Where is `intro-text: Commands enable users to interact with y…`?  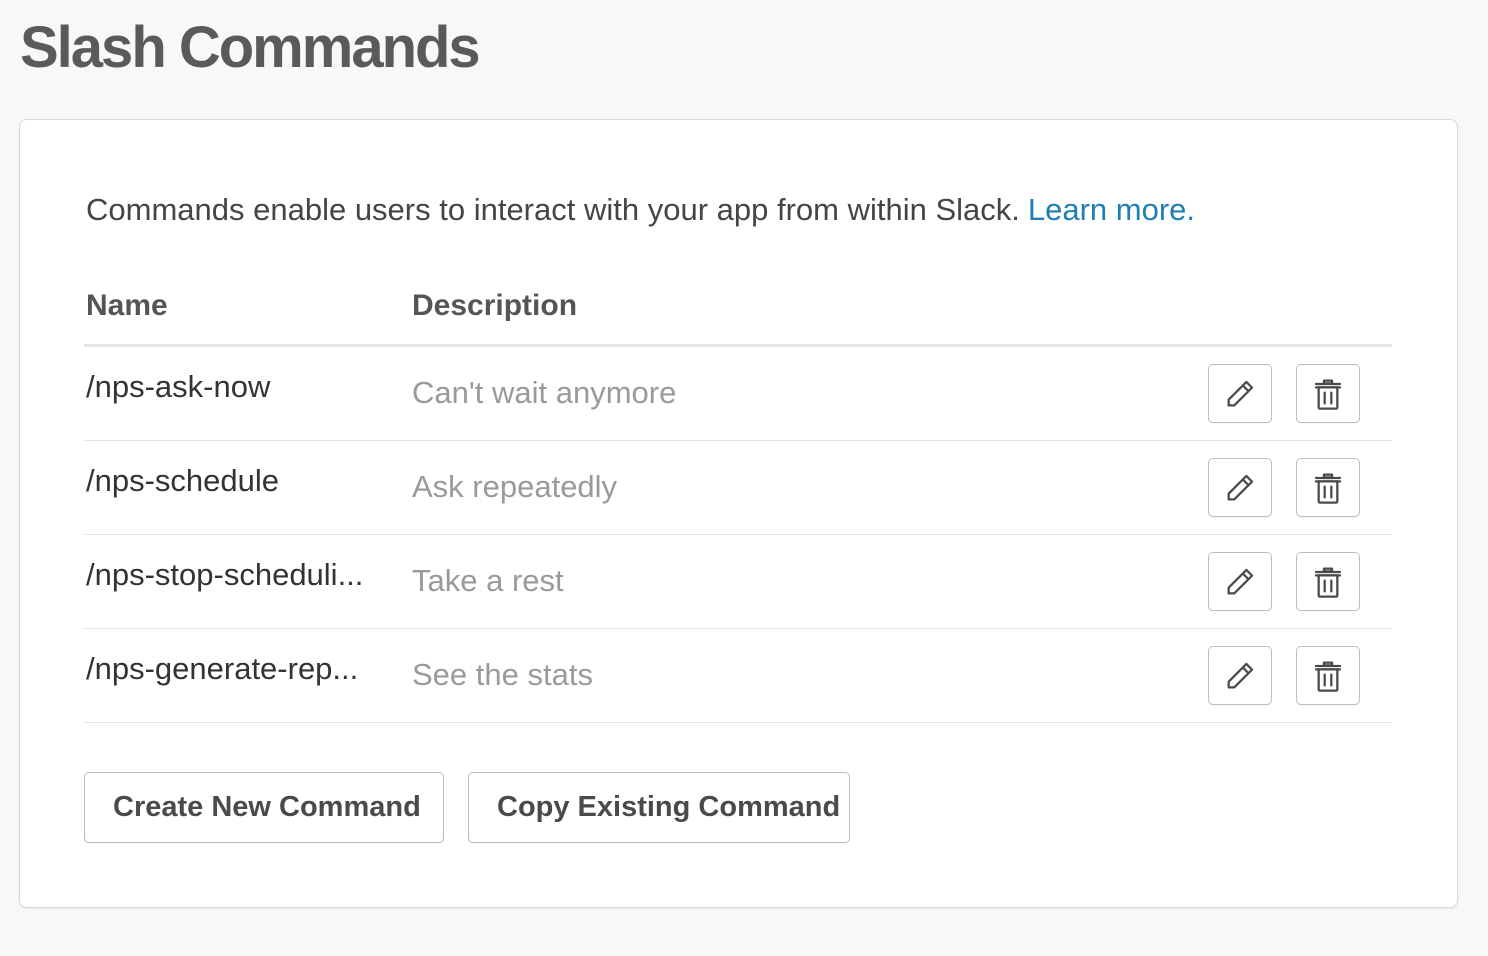 intro-text: Commands enable users to interact with y… is located at coordinates (640, 210).